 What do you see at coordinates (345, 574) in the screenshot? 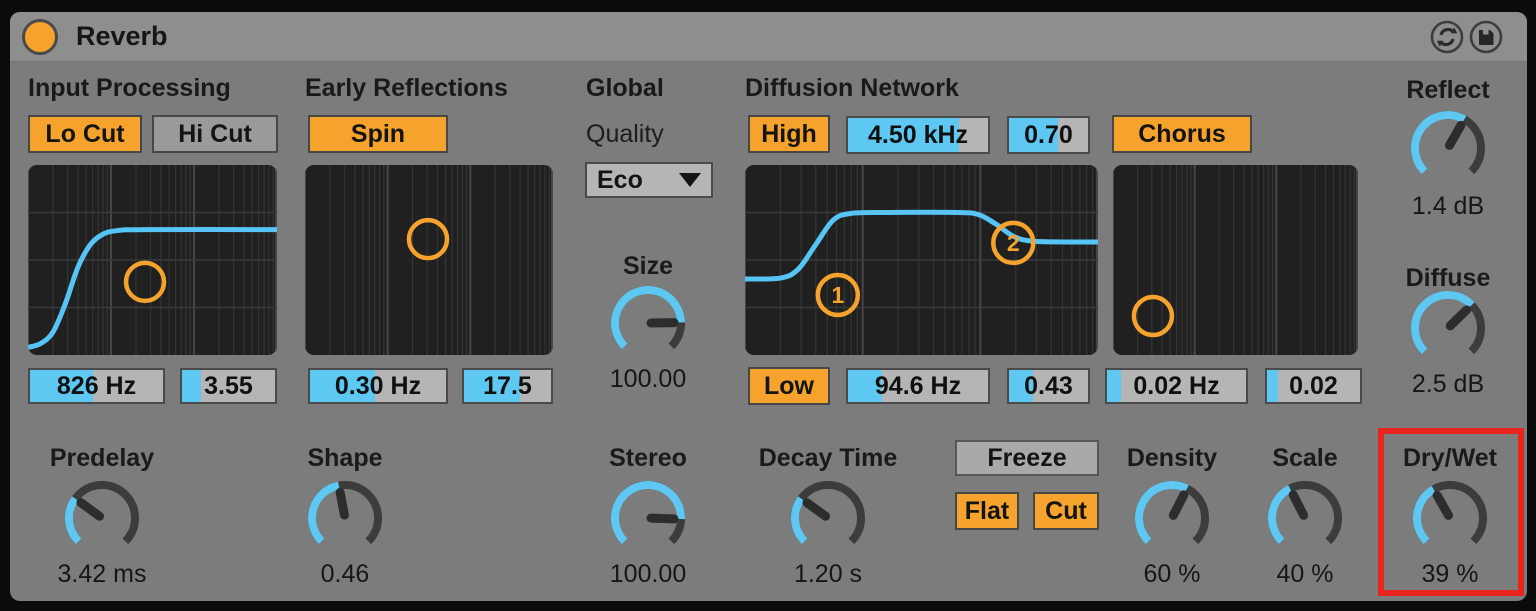
I see `shape-value: 0.46` at bounding box center [345, 574].